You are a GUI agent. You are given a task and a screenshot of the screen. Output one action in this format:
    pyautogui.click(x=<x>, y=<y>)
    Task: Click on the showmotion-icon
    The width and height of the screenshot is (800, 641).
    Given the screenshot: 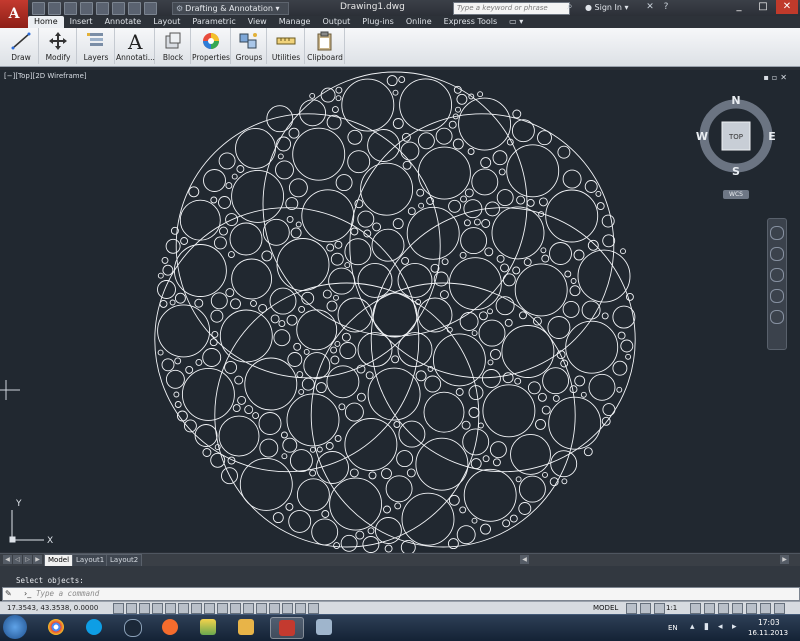 What is the action you would take?
    pyautogui.click(x=777, y=317)
    